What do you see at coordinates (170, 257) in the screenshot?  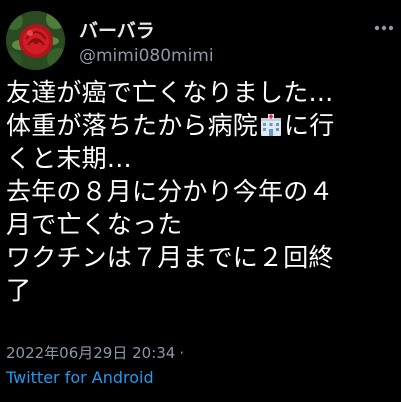 I see `tweet-line: ワクチンは７月までに２回終` at bounding box center [170, 257].